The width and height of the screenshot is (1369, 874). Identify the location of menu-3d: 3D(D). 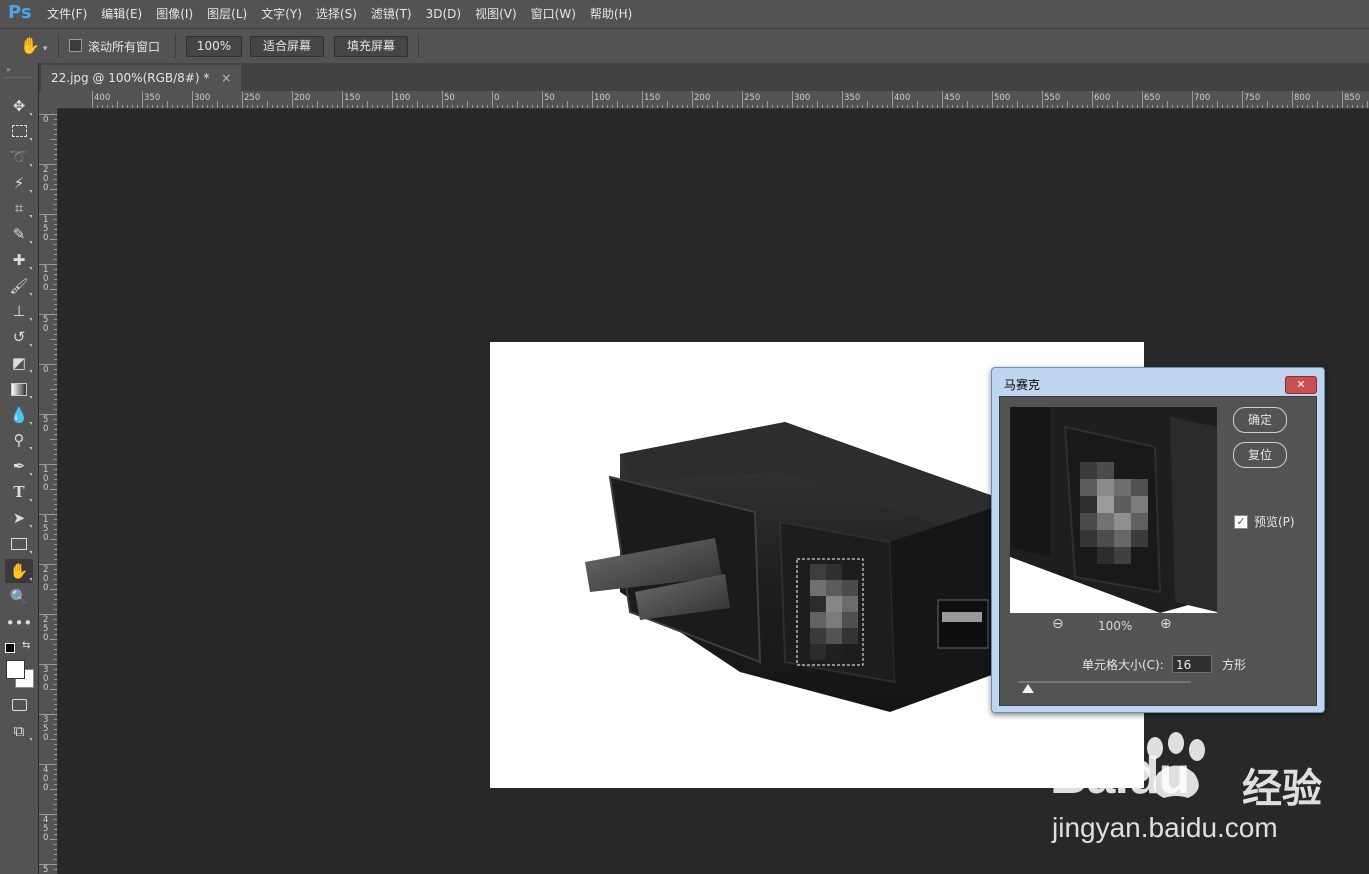
(443, 14).